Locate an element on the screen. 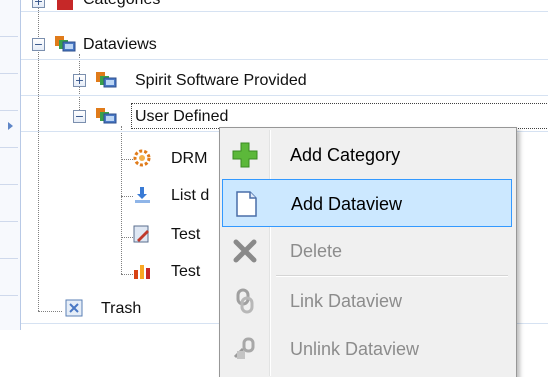  menu-item-link-dataview: Link Dataview is located at coordinates (367, 301).